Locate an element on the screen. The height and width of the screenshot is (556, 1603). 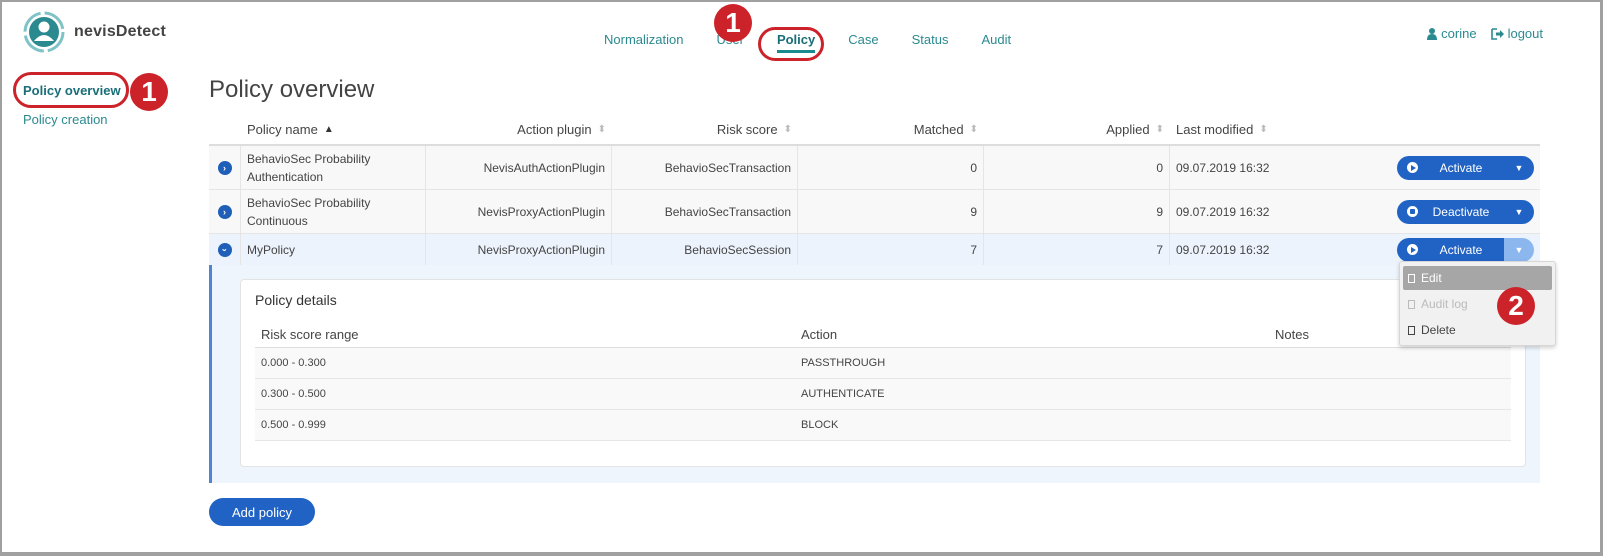
username: corine is located at coordinates (1459, 33).